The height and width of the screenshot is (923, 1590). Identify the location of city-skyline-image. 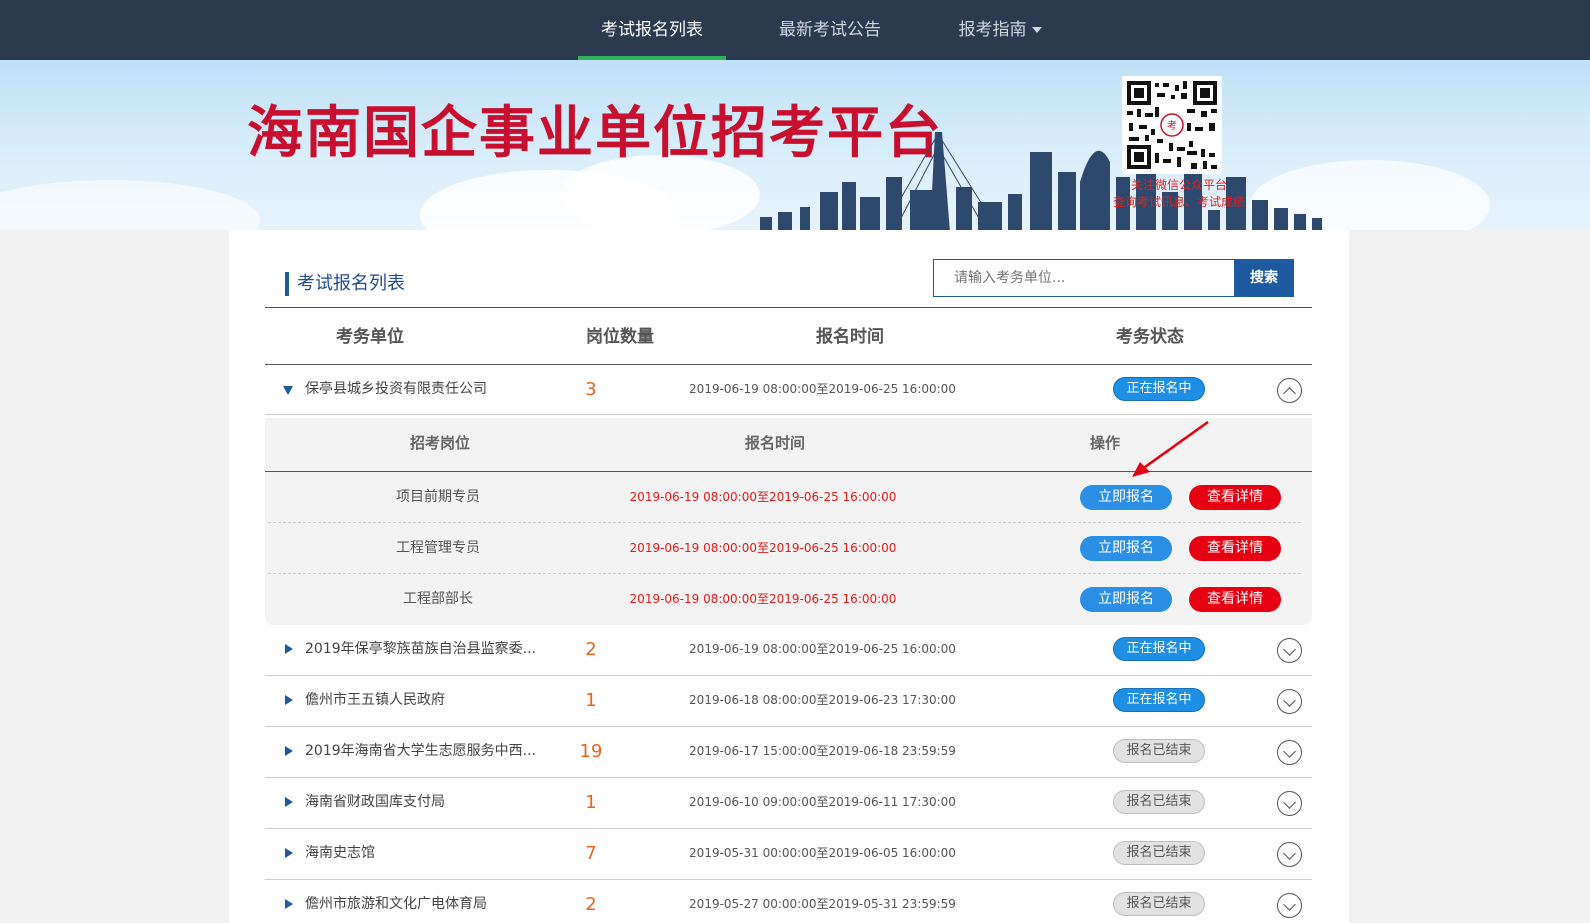
(1041, 181).